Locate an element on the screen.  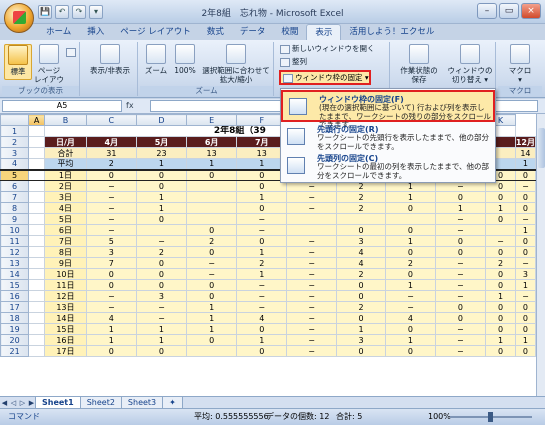
column-header-D: D is located at coordinates (161, 120).